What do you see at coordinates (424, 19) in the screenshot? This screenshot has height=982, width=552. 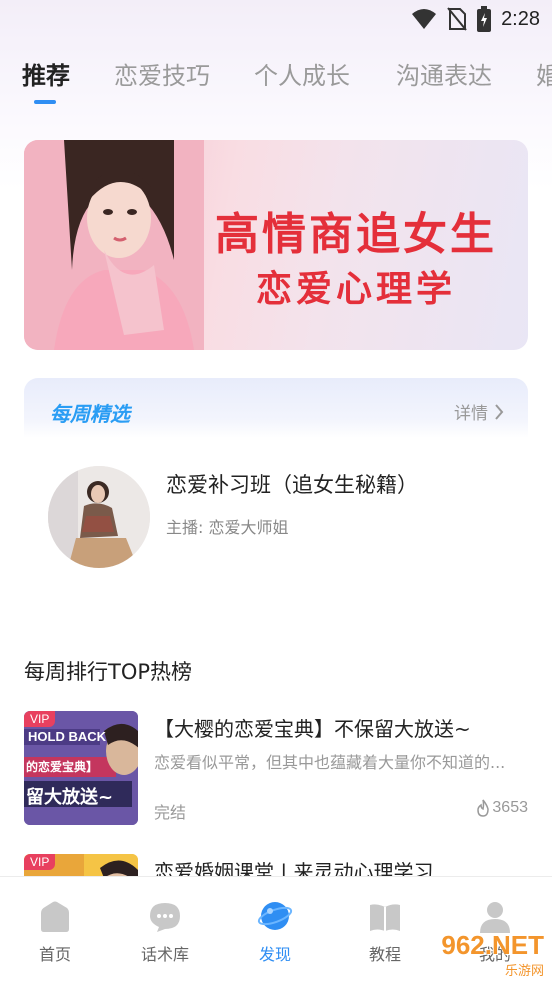 I see `wifi-icon` at bounding box center [424, 19].